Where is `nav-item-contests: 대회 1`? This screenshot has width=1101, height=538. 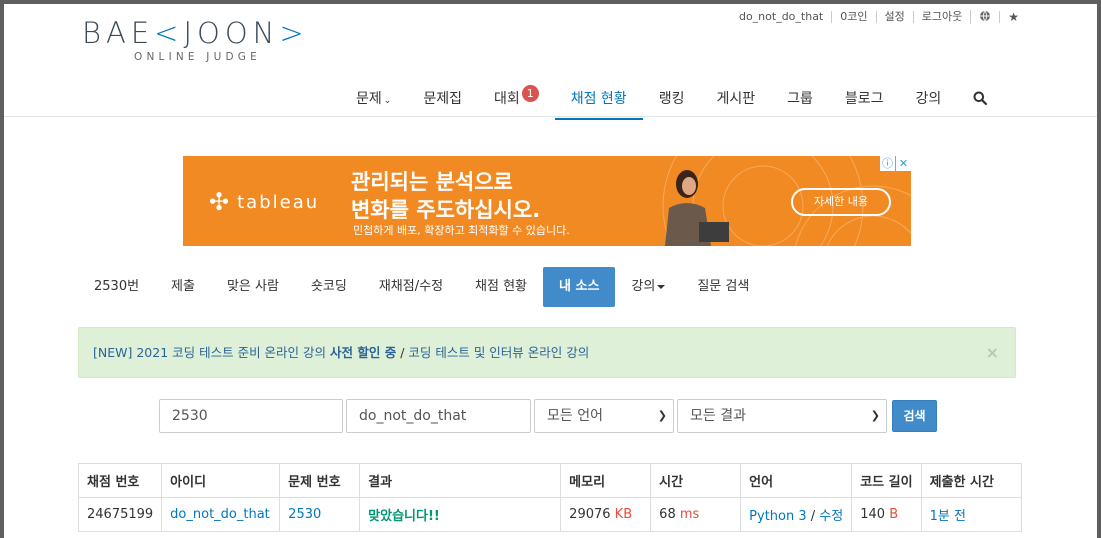
nav-item-contests: 대회 1 is located at coordinates (516, 98).